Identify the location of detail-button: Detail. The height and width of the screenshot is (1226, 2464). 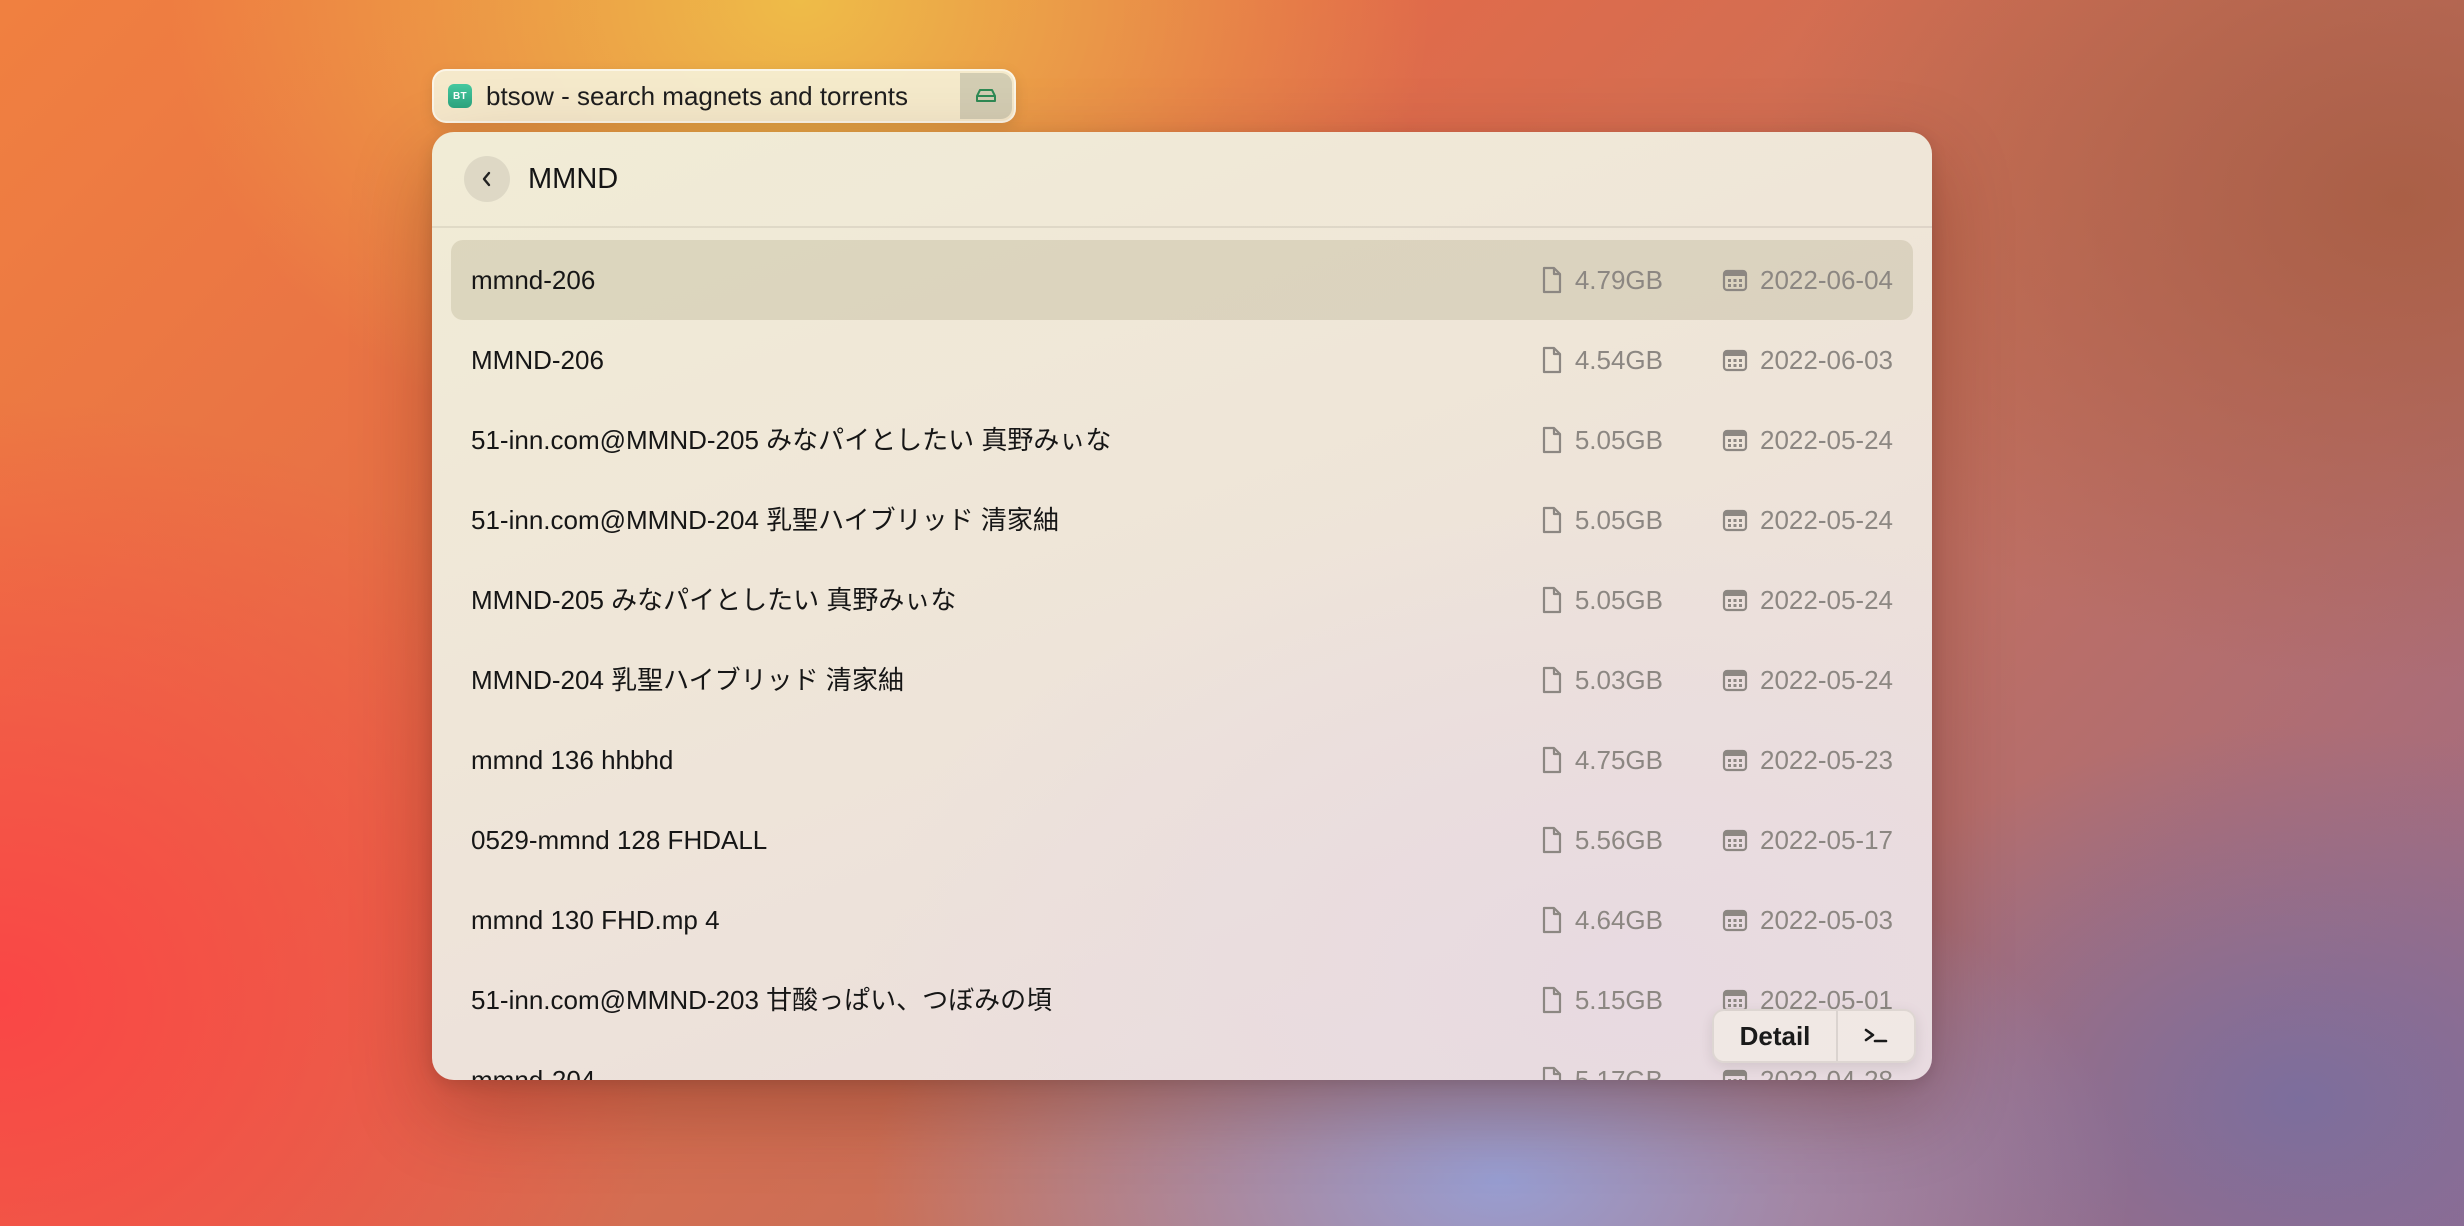
(1775, 1036).